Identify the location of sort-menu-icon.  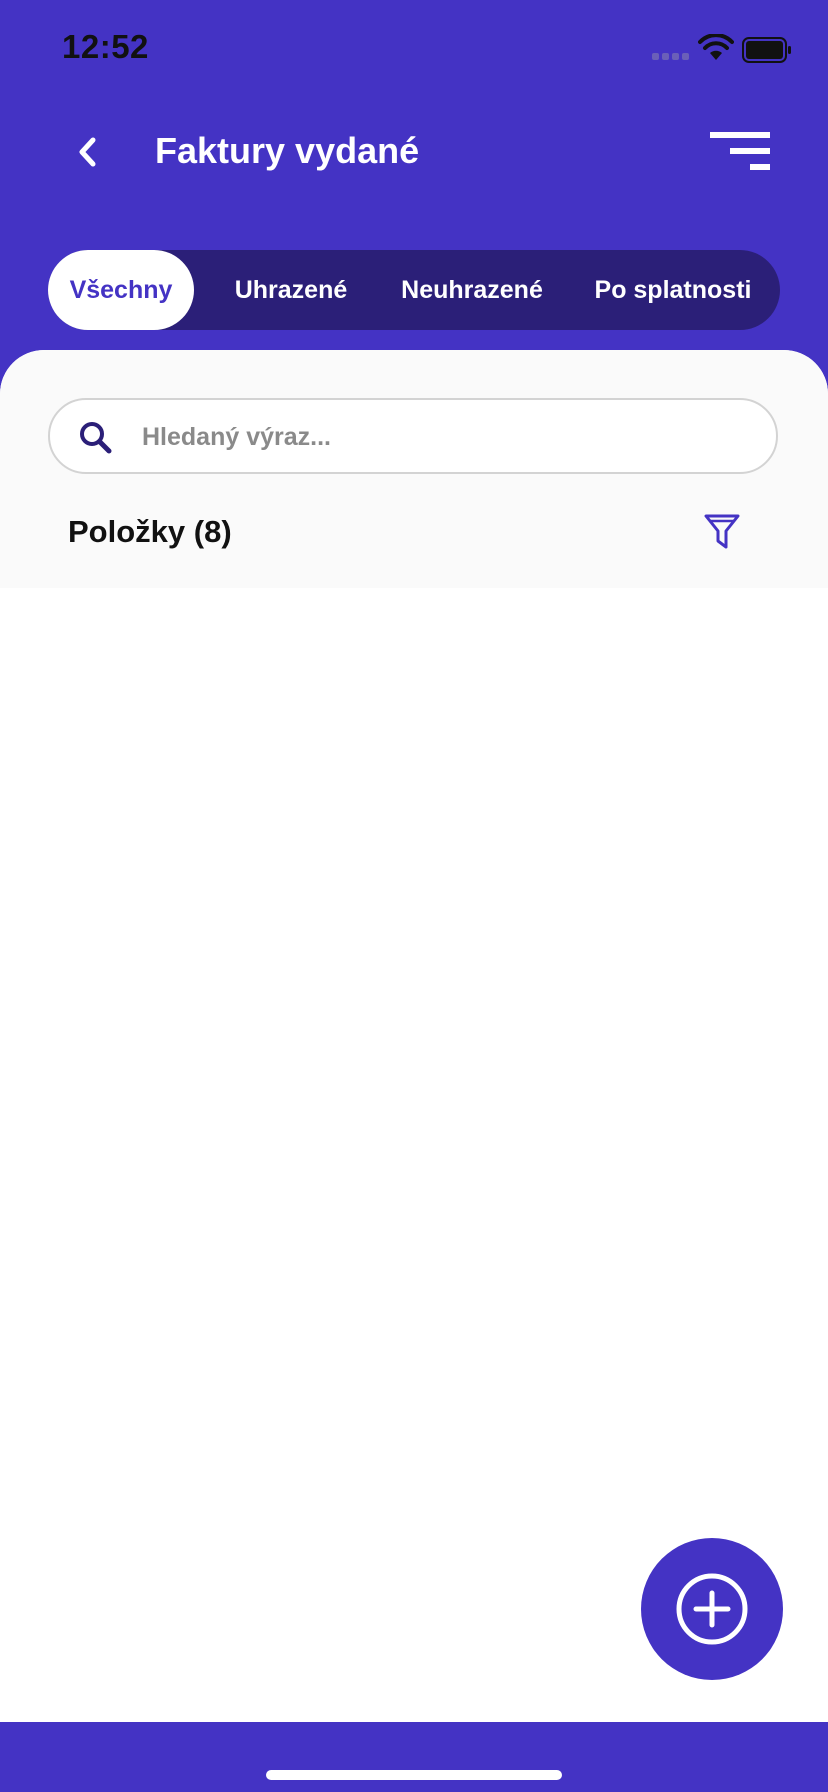
(740, 151).